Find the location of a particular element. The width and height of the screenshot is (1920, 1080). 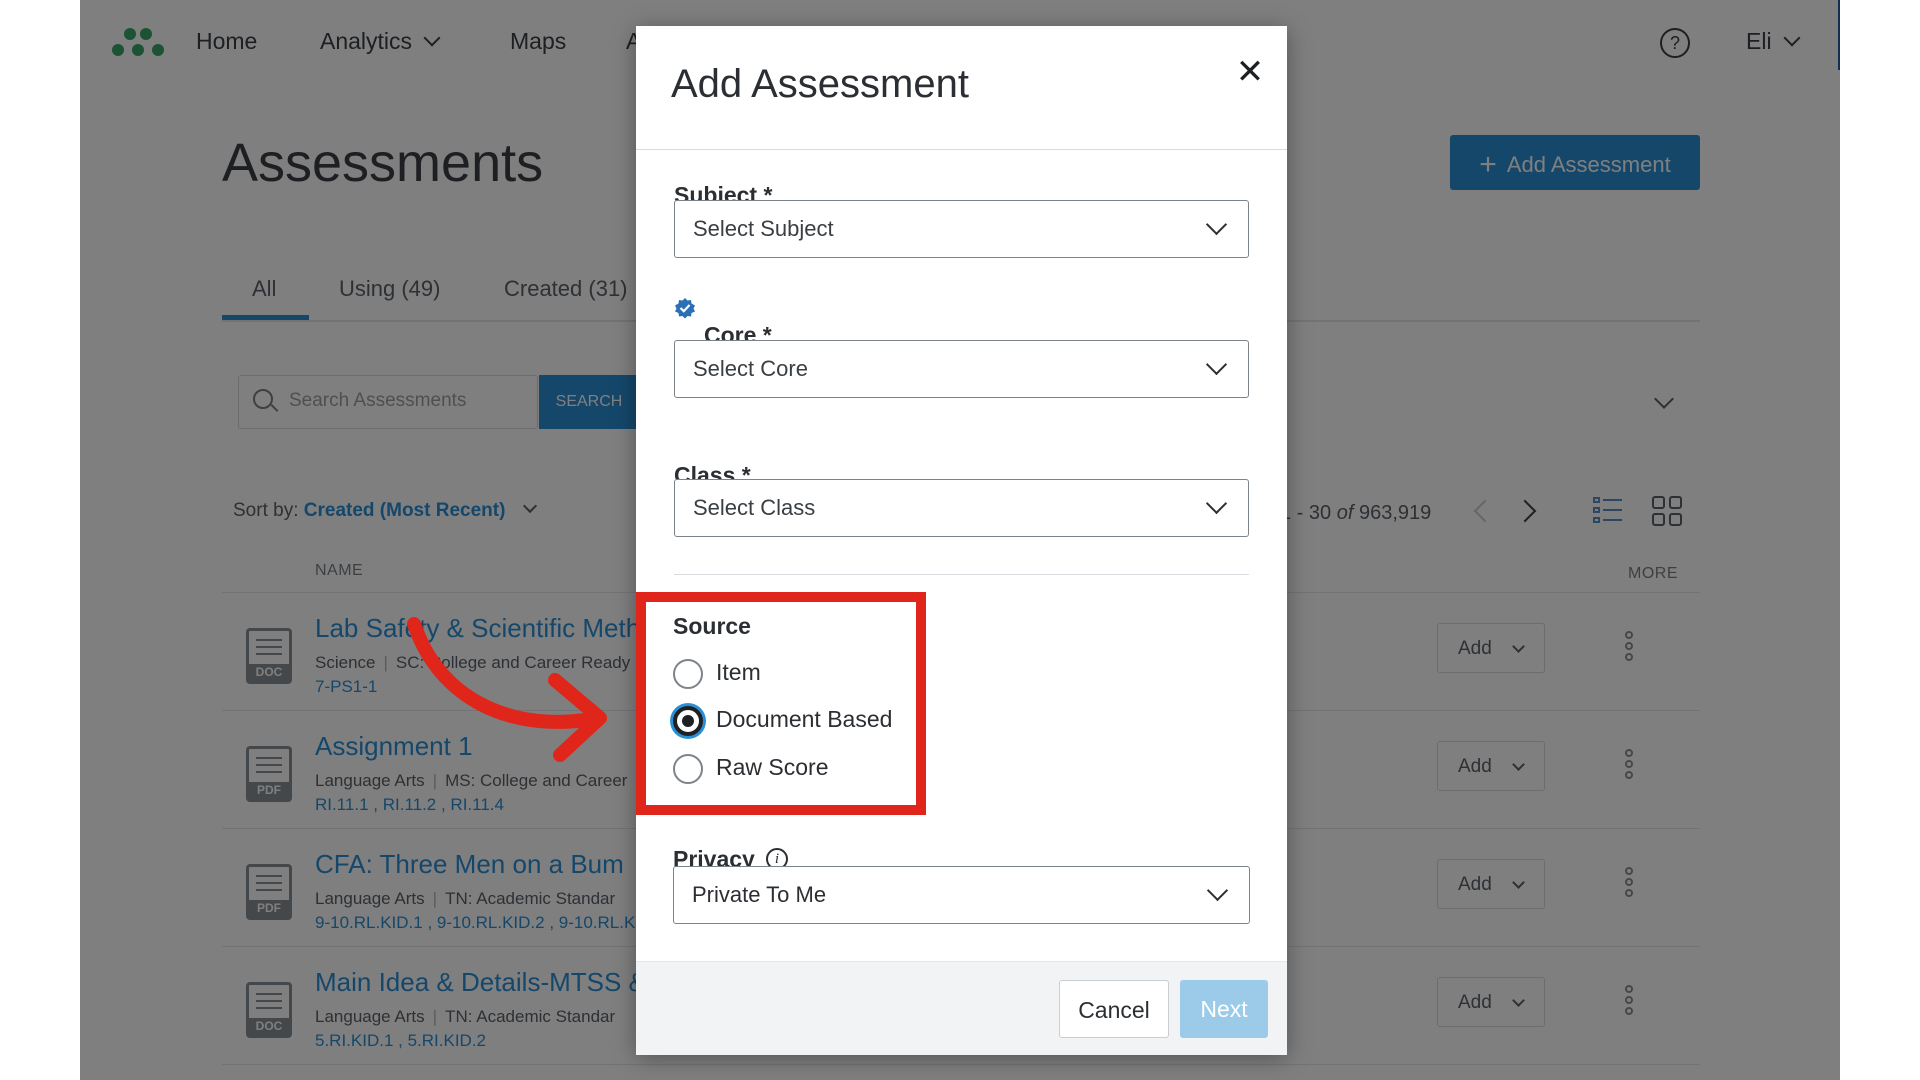

core-select-value: Select Core is located at coordinates (750, 368).